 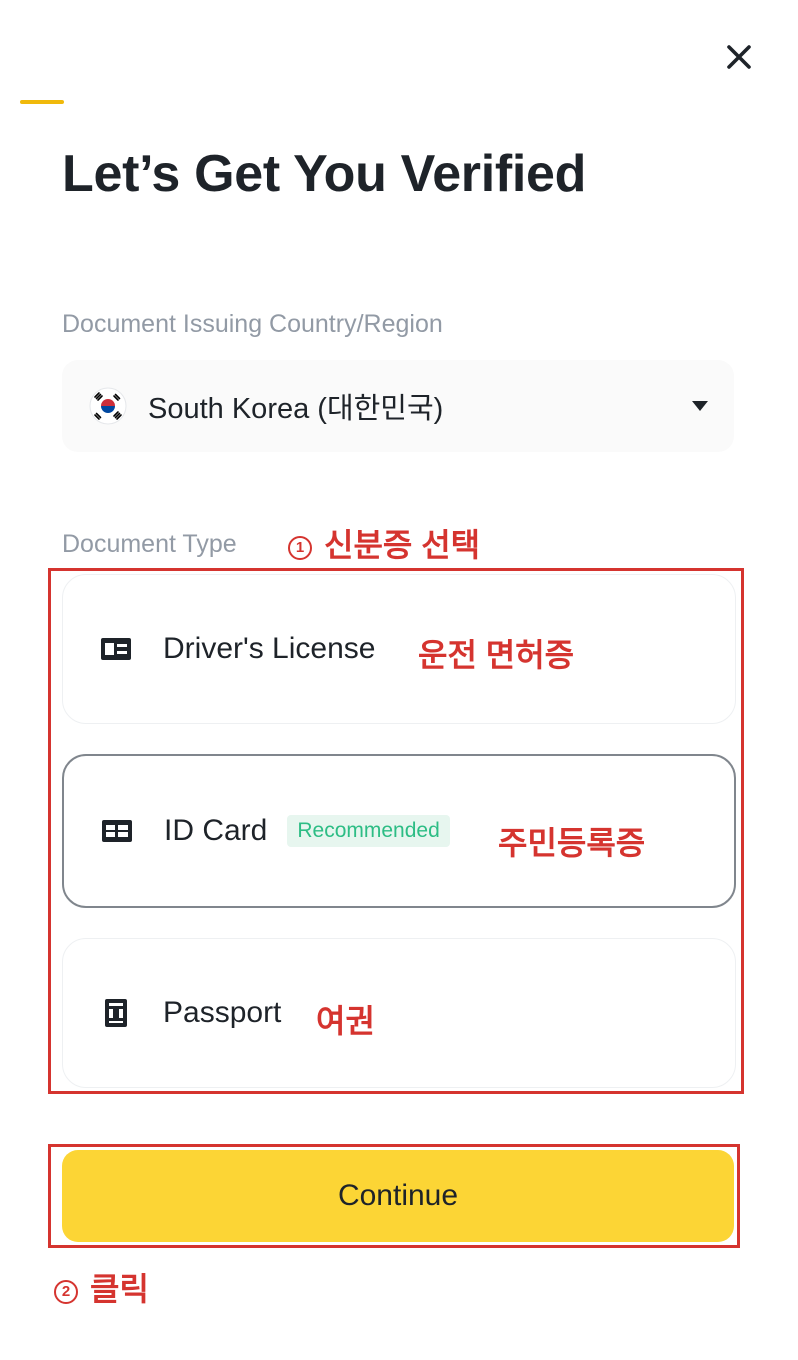 What do you see at coordinates (222, 1012) in the screenshot?
I see `passport-label: Passport` at bounding box center [222, 1012].